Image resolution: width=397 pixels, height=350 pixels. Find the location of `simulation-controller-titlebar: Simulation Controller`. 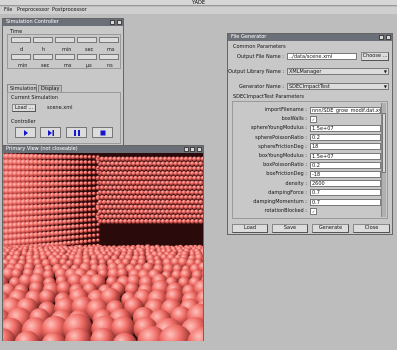

simulation-controller-titlebar: Simulation Controller is located at coordinates (63, 22).